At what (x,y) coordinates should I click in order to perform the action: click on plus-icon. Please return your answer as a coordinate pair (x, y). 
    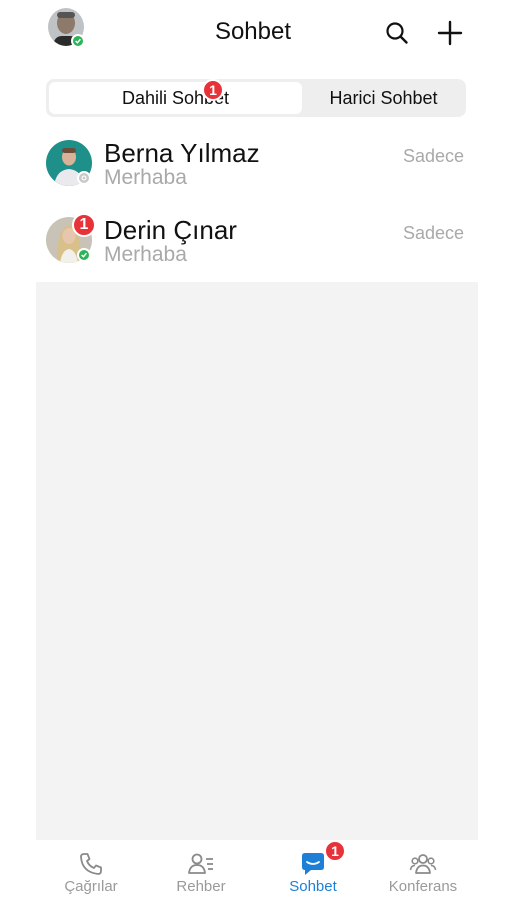
    Looking at the image, I should click on (450, 33).